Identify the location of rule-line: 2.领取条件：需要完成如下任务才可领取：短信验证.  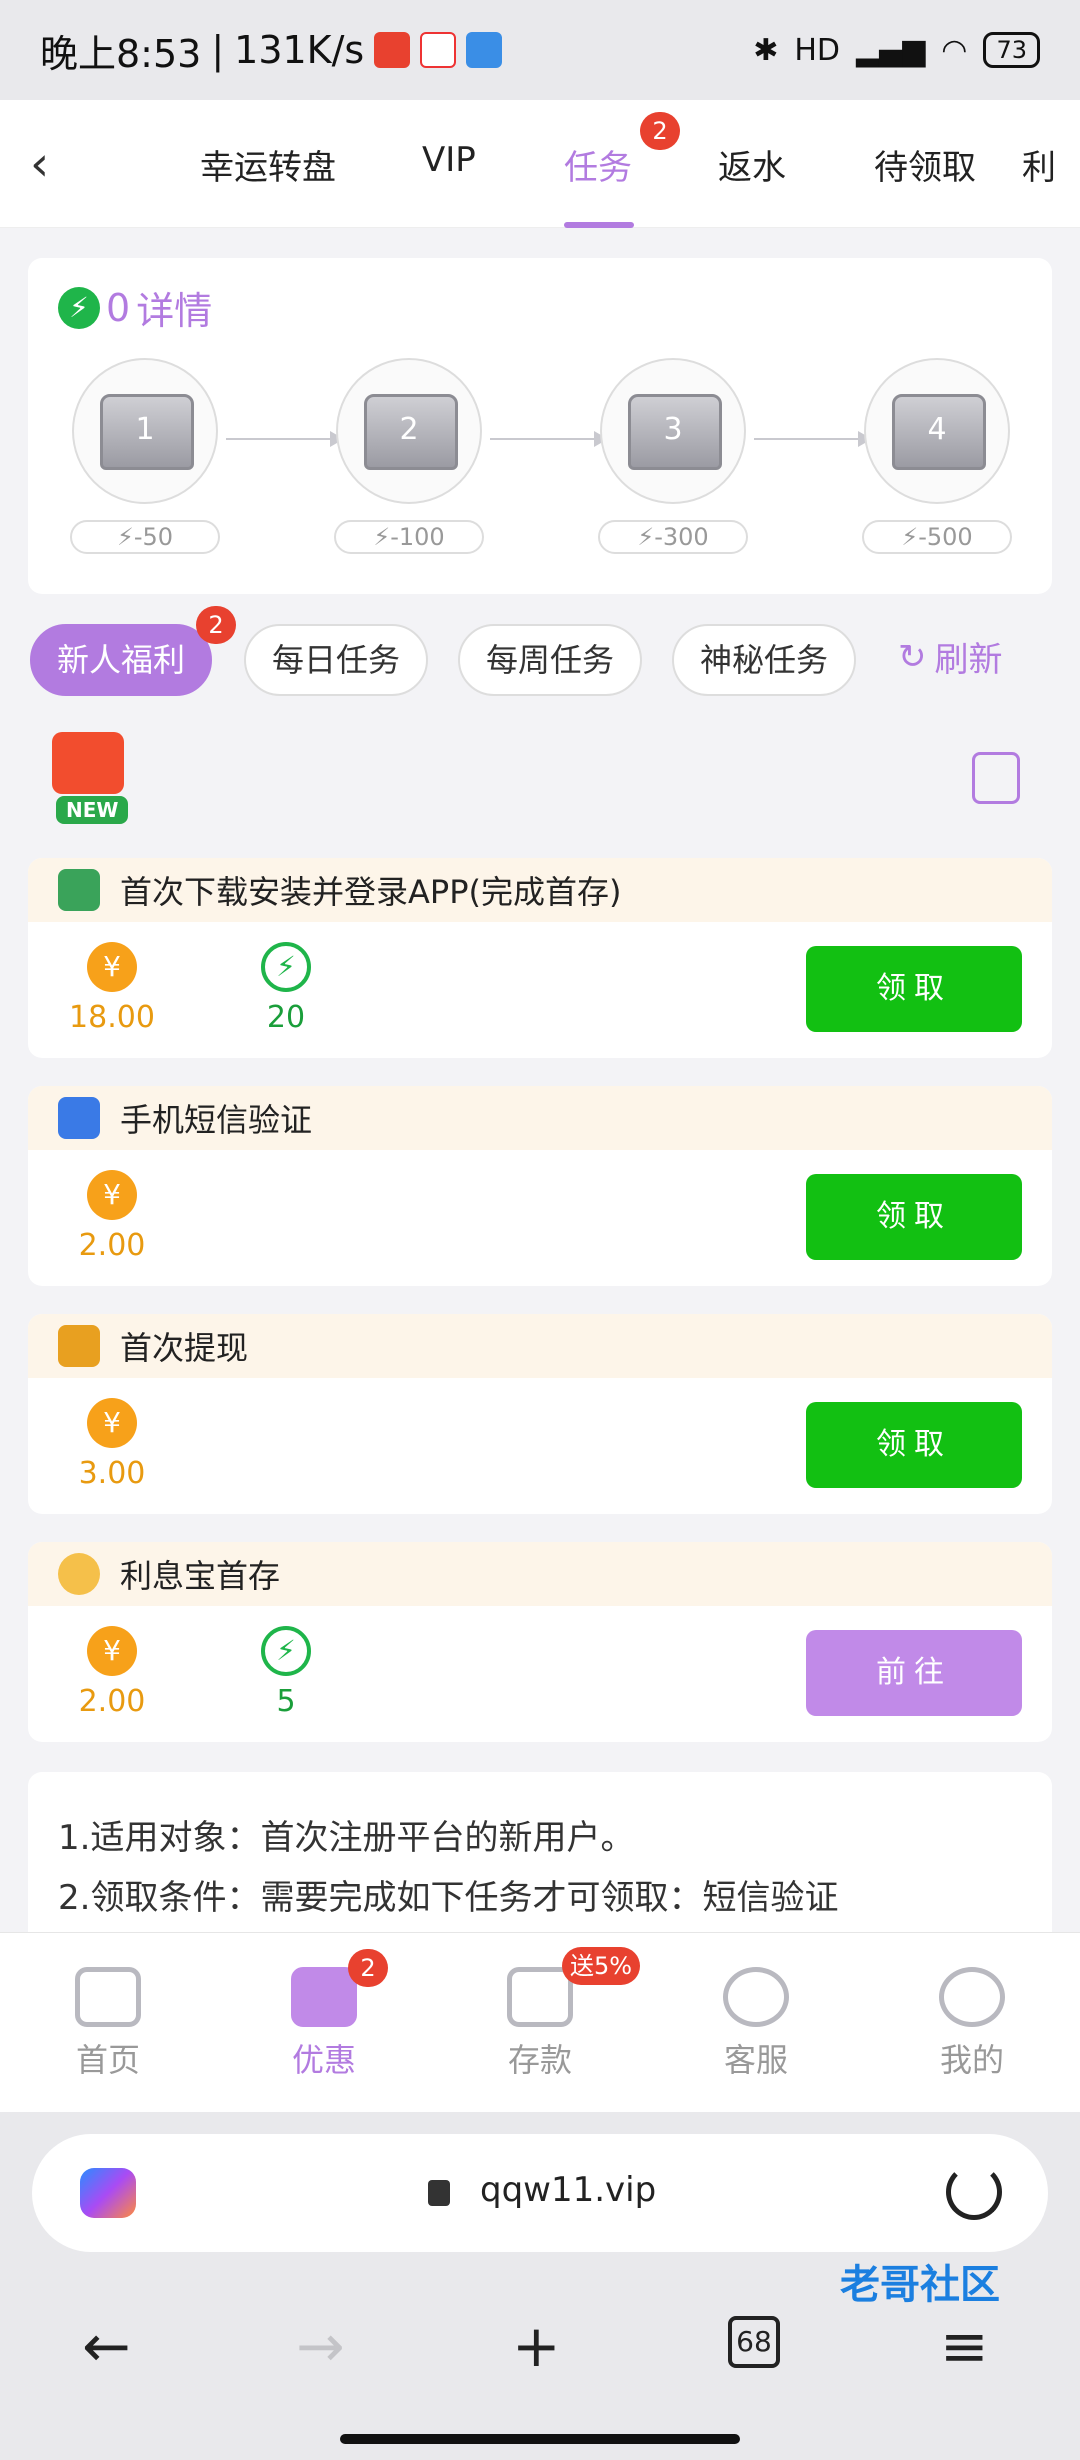
(448, 1898).